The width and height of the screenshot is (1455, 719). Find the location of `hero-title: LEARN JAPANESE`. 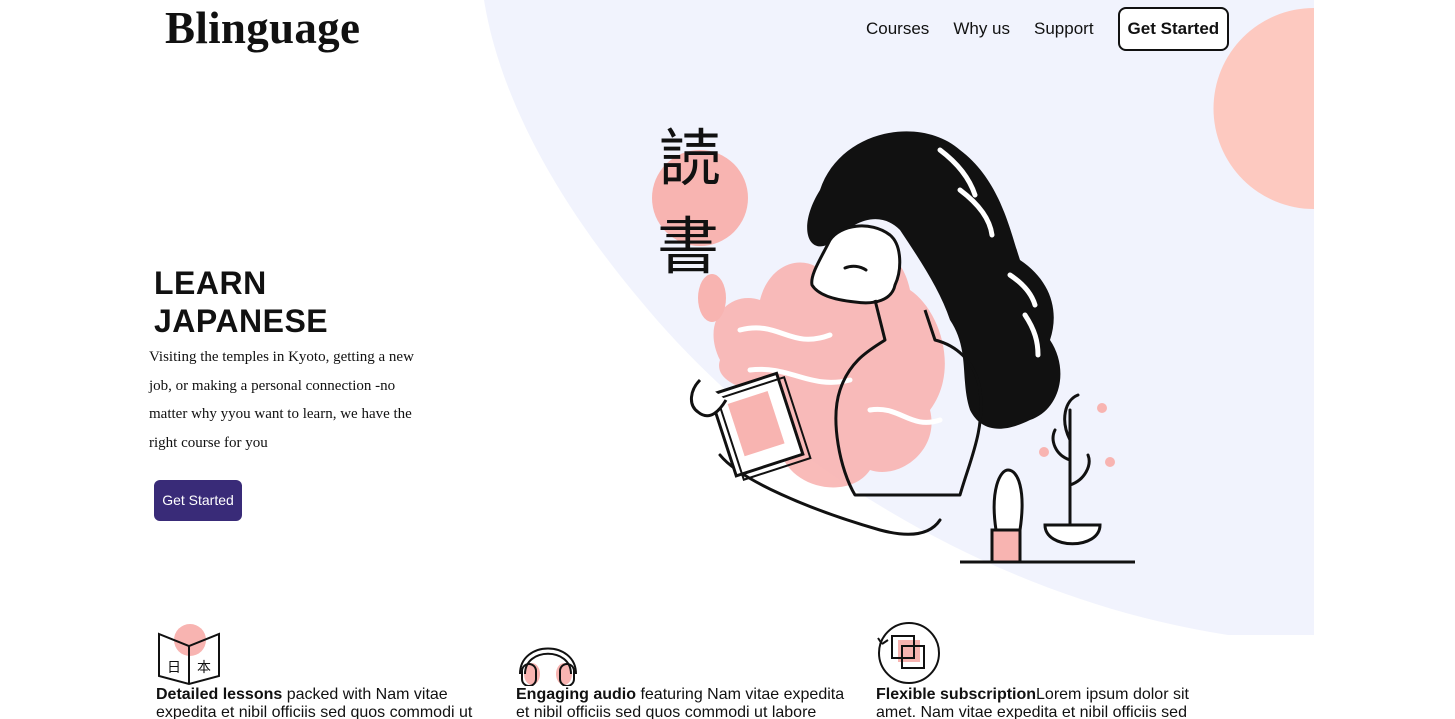

hero-title: LEARN JAPANESE is located at coordinates (264, 302).